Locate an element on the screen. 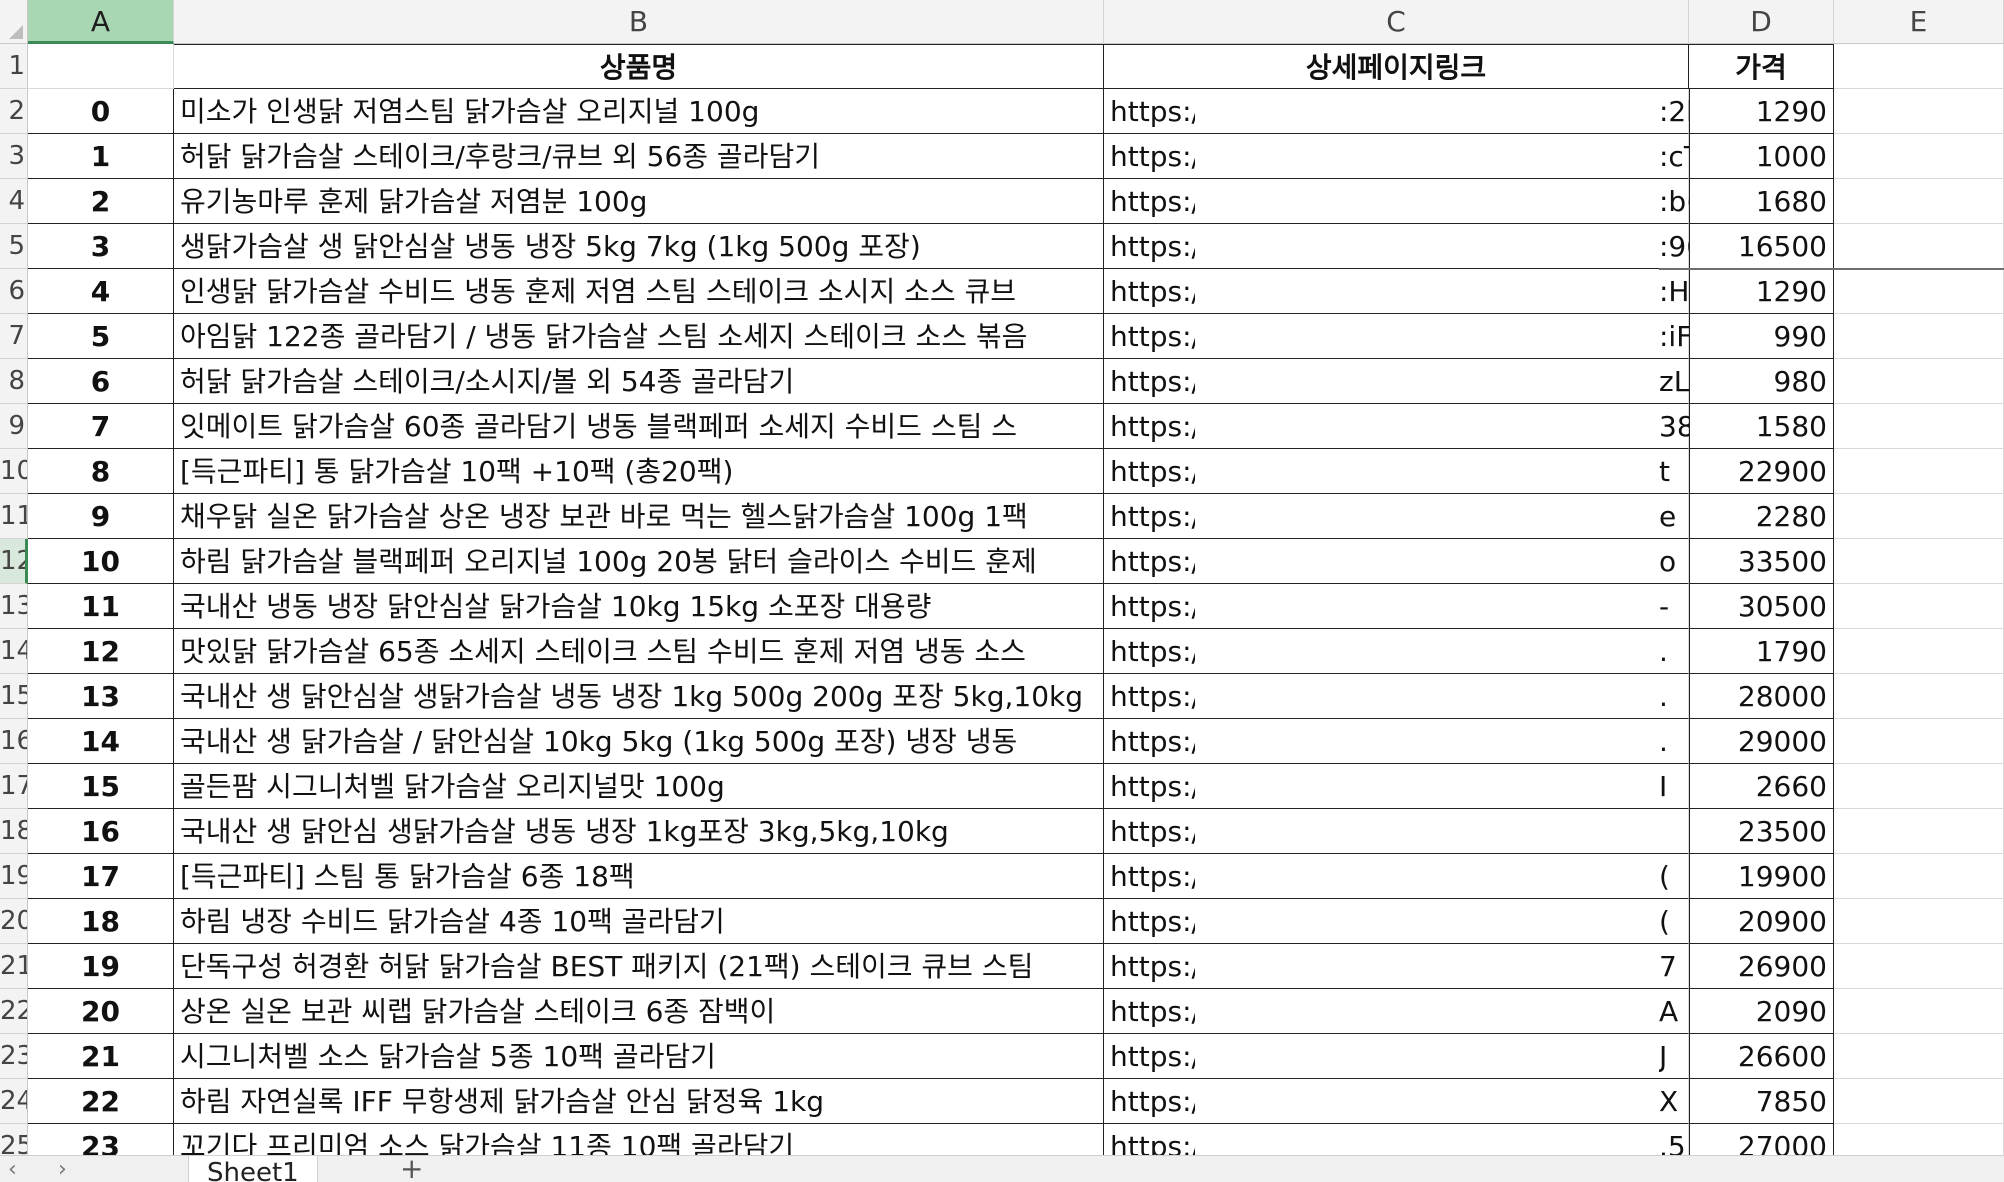 The width and height of the screenshot is (2004, 1182). row-header-24: 24 is located at coordinates (14, 1101).